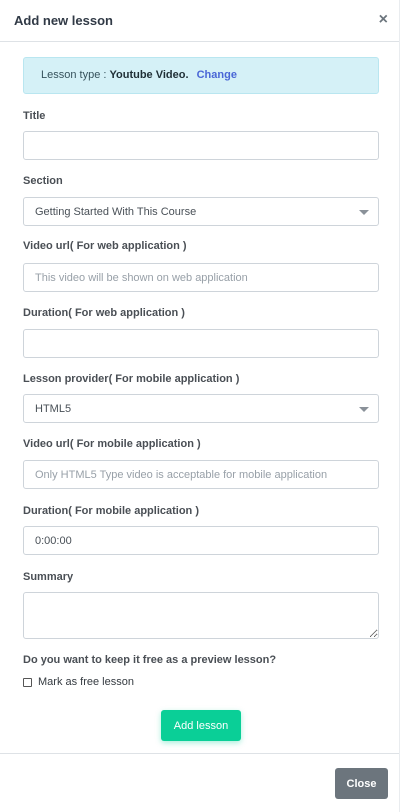 The image size is (400, 812). What do you see at coordinates (116, 212) in the screenshot?
I see `section-selected-value: Getting Started With This Course` at bounding box center [116, 212].